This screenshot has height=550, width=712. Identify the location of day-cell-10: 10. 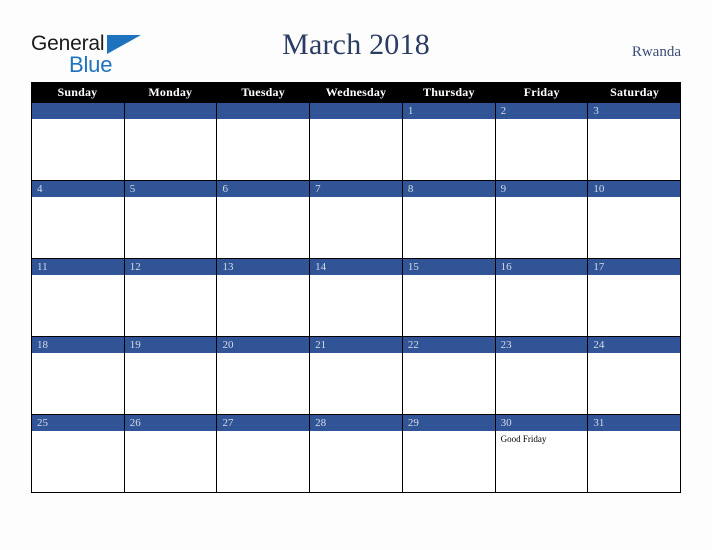
(635, 219).